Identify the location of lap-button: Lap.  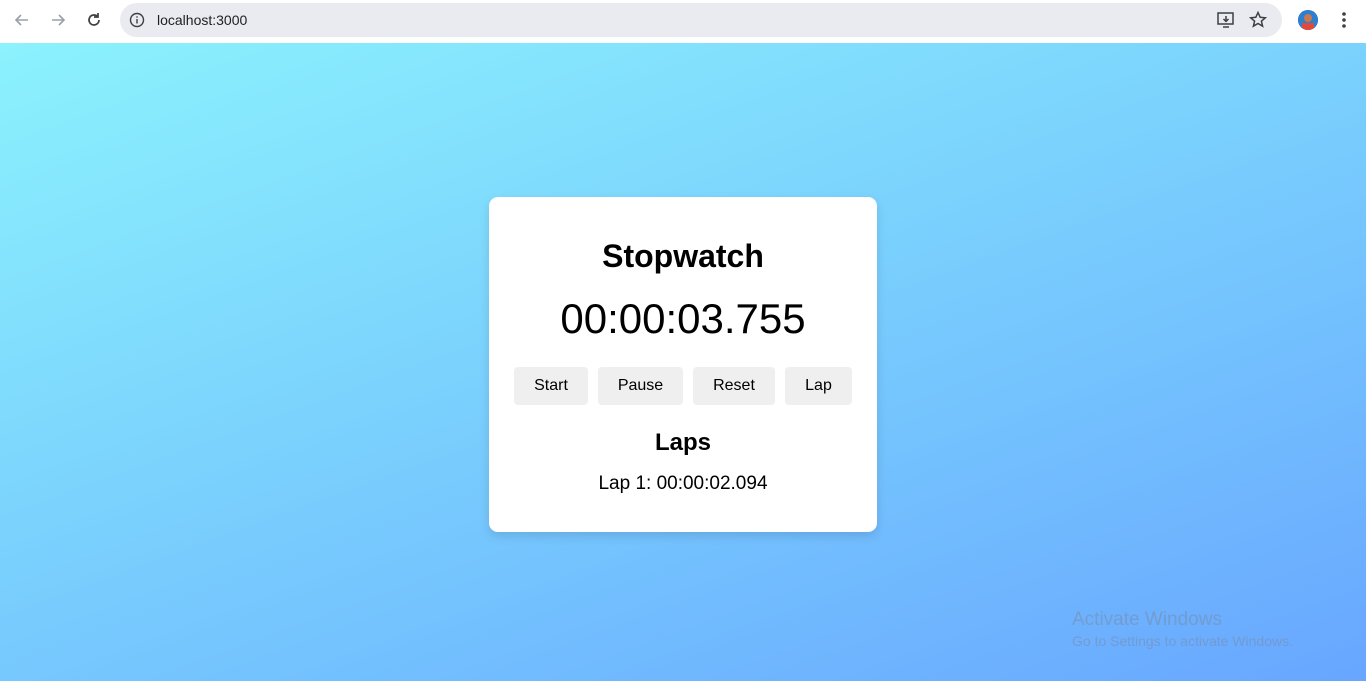
(818, 386).